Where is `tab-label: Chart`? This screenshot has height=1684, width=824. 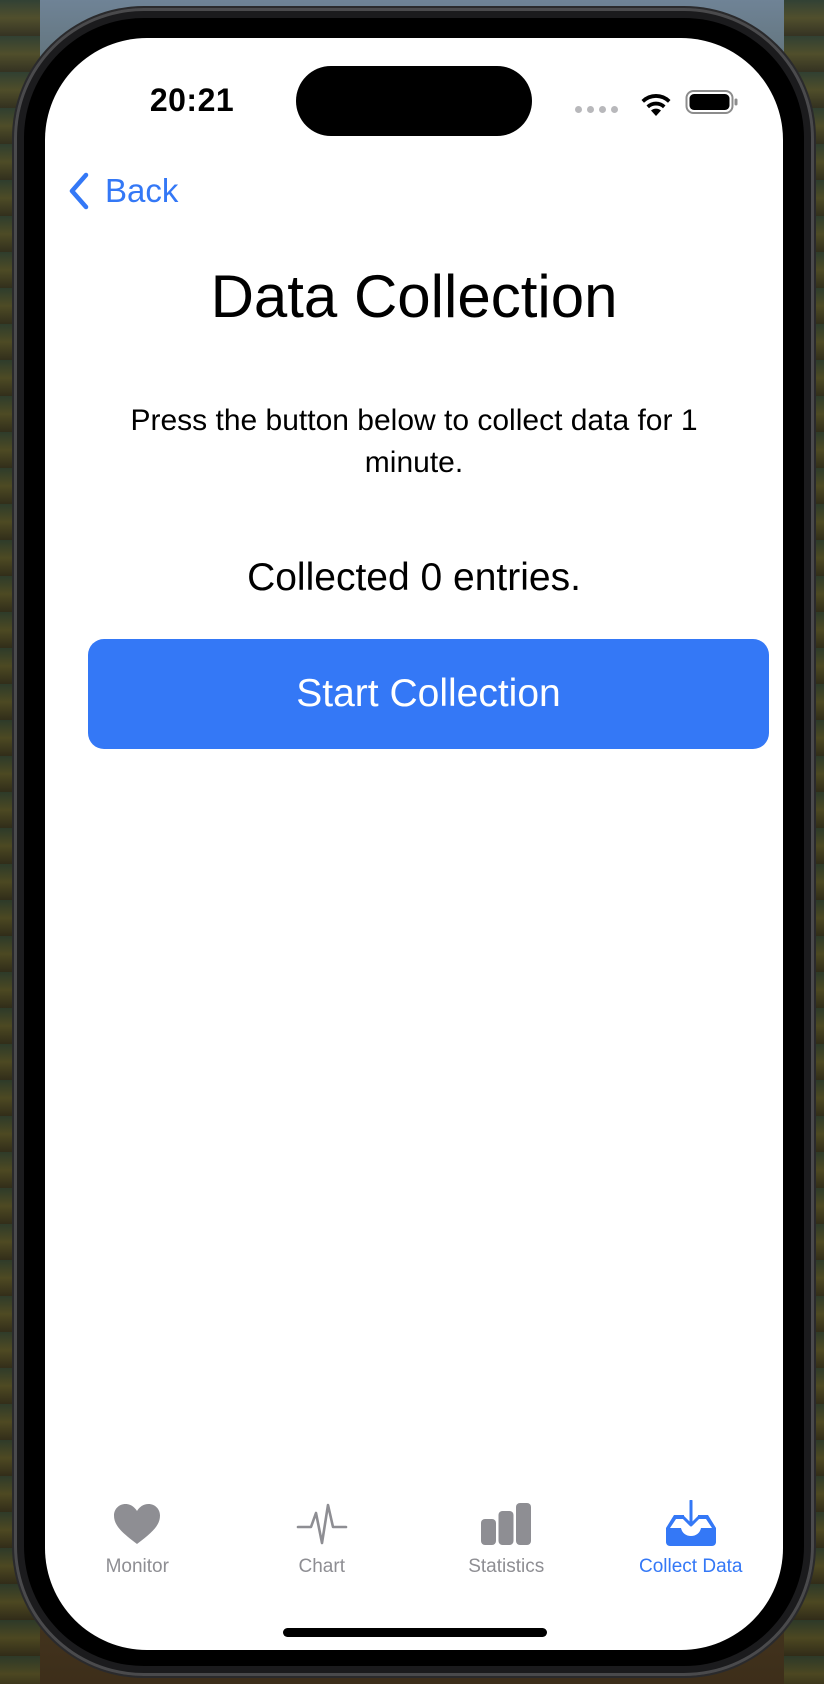 tab-label: Chart is located at coordinates (321, 1566).